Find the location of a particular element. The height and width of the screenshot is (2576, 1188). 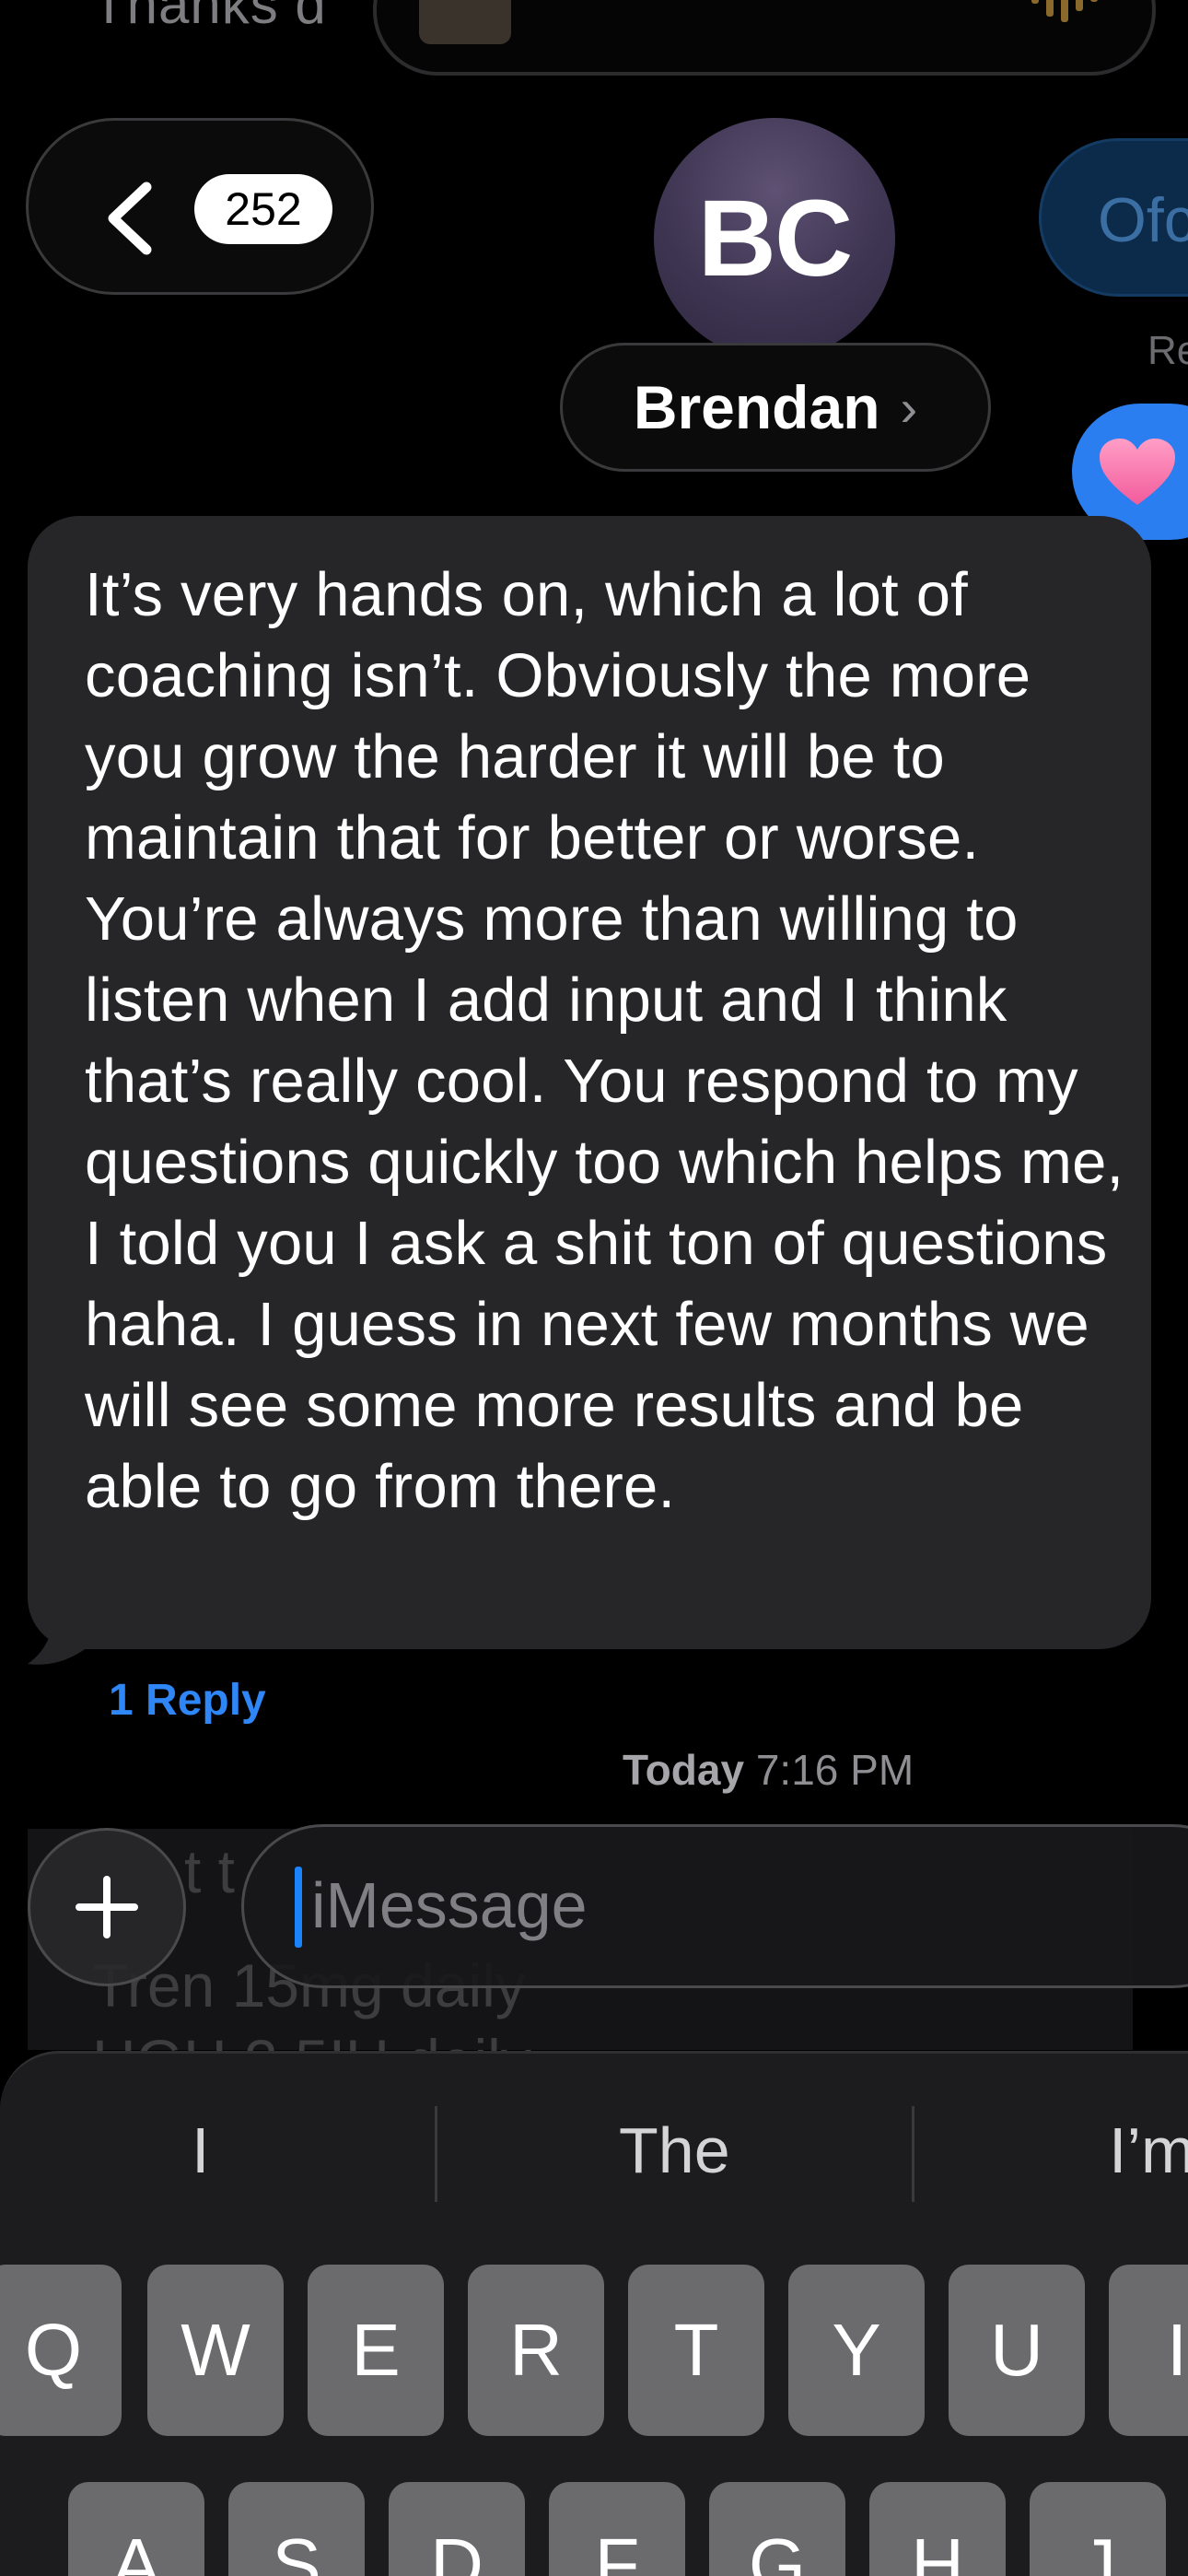

unread-count-badge: 252 is located at coordinates (263, 209).